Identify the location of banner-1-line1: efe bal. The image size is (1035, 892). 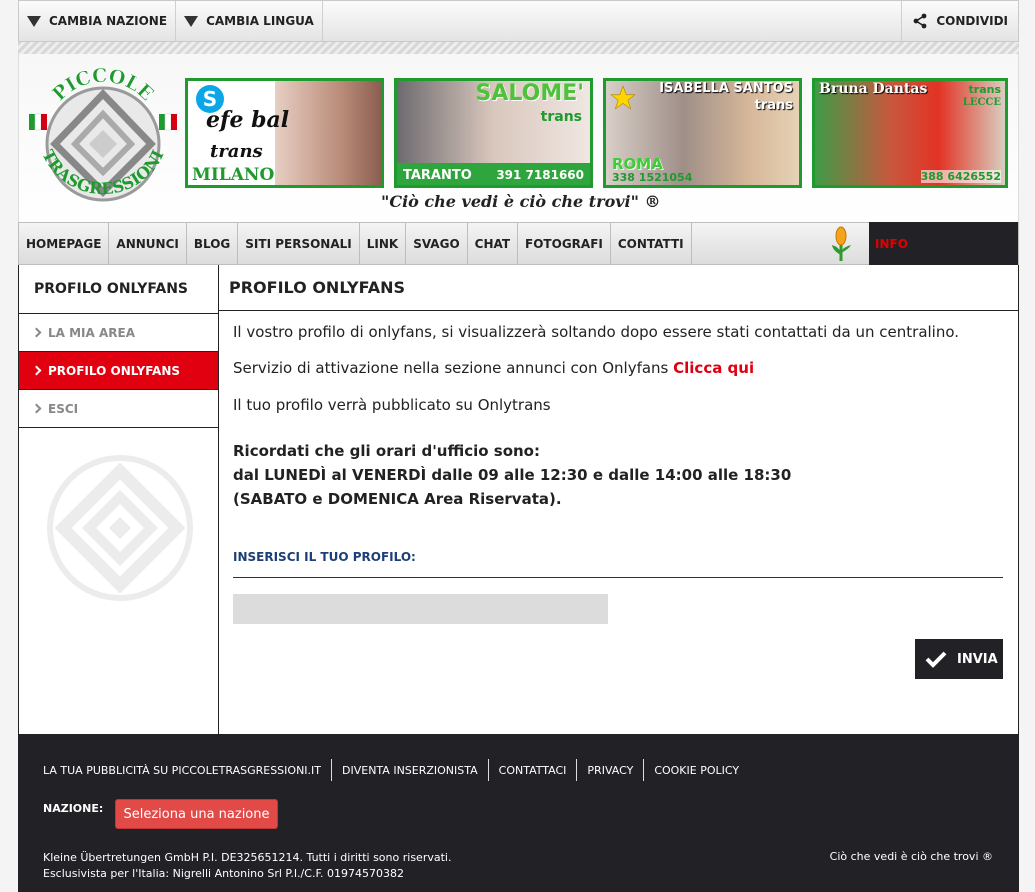
(248, 120).